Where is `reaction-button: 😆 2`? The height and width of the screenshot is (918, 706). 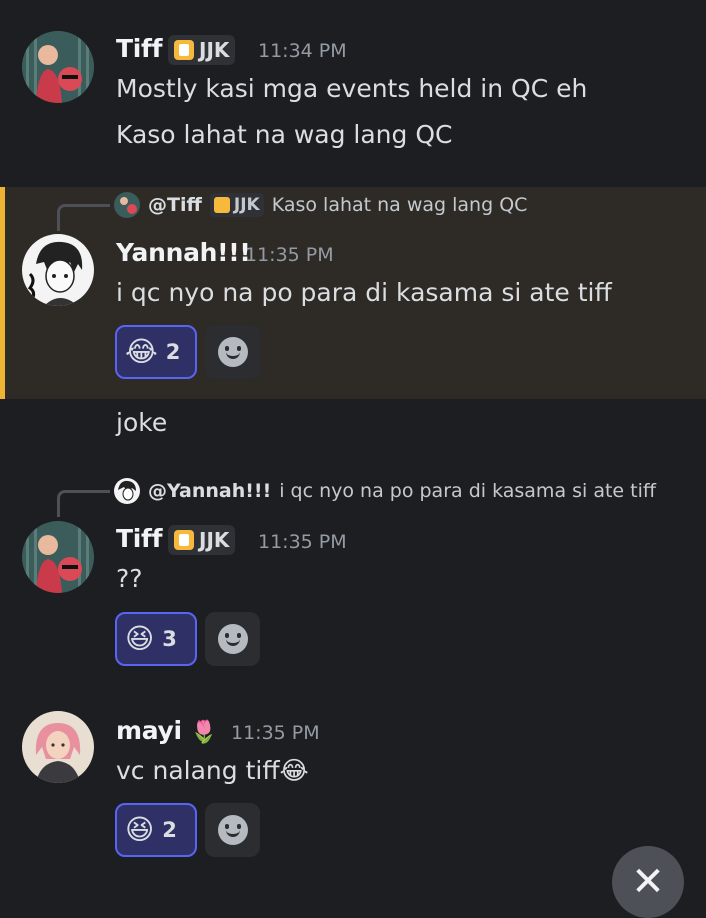
reaction-button: 😆 2 is located at coordinates (156, 830).